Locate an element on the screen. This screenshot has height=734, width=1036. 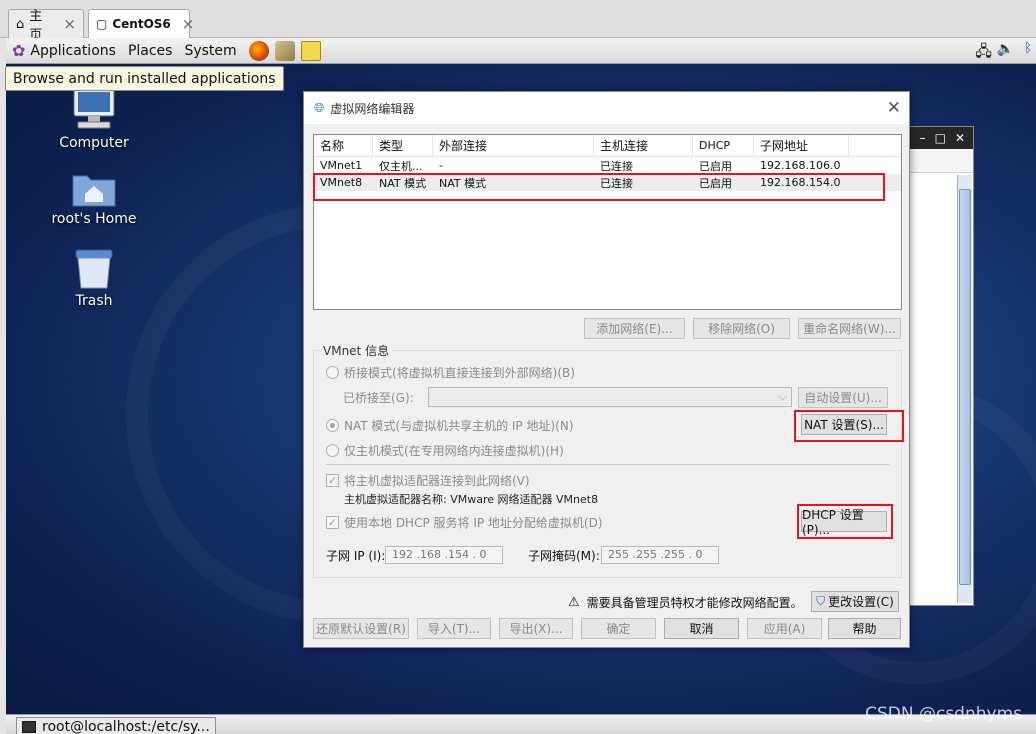
background-window-toolbar is located at coordinates (940, 161).